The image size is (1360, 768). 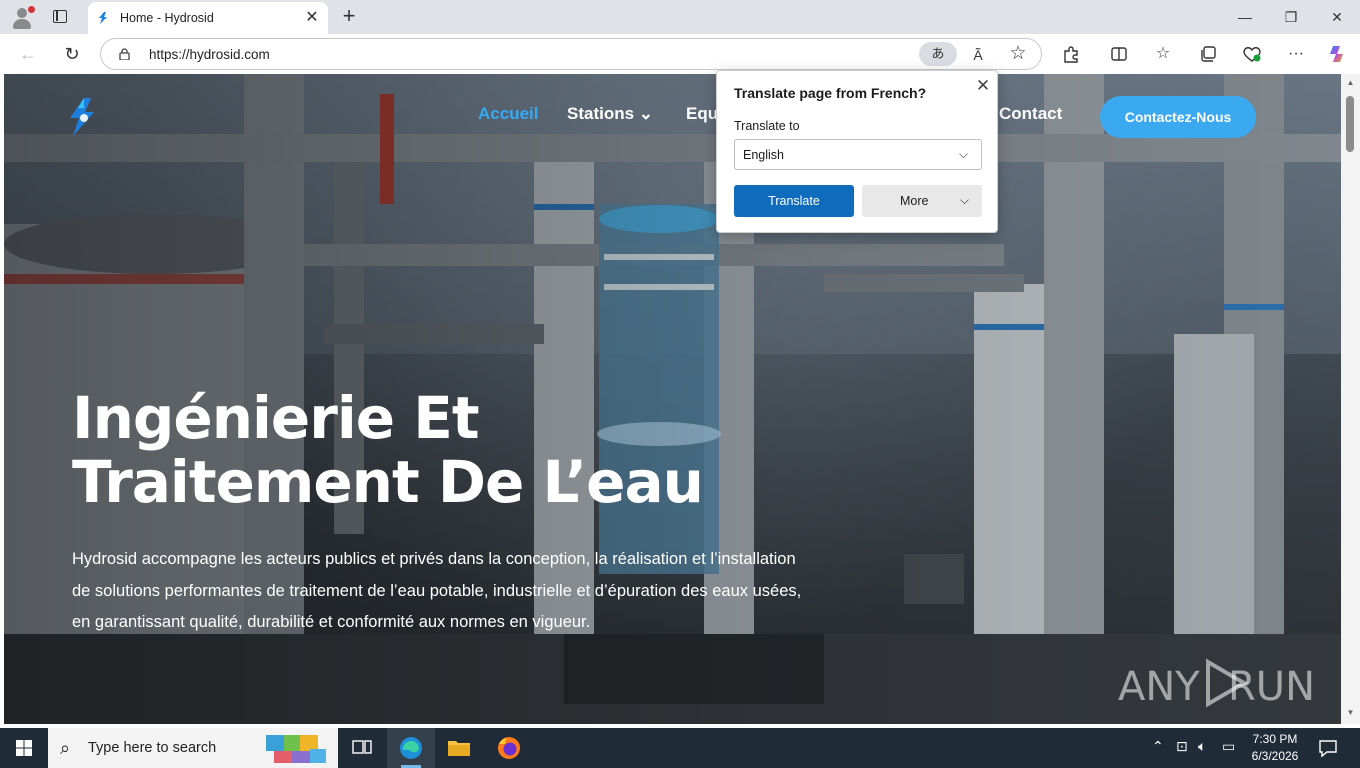 I want to click on translate-close-icon: ✕, so click(x=983, y=86).